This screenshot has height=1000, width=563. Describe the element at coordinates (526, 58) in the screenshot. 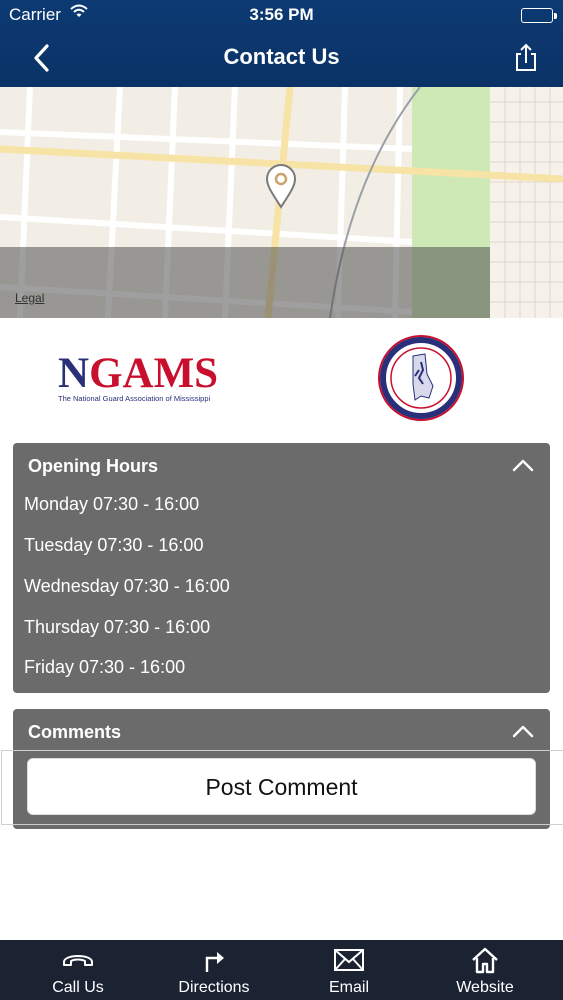

I see `share-icon` at that location.